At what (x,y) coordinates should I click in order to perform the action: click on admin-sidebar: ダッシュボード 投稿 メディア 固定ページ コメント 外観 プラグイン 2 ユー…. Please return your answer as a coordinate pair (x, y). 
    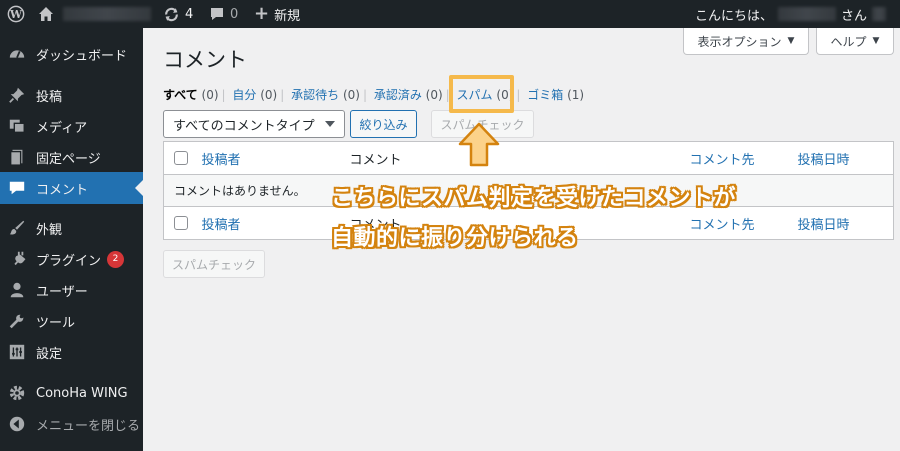
    Looking at the image, I should click on (71, 239).